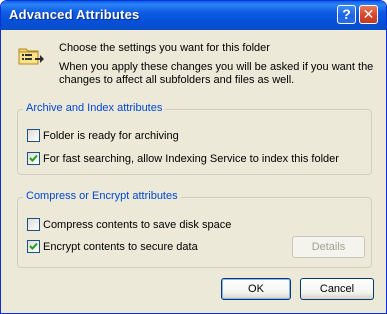  Describe the element at coordinates (33, 224) in the screenshot. I see `compress-checkbox` at that location.